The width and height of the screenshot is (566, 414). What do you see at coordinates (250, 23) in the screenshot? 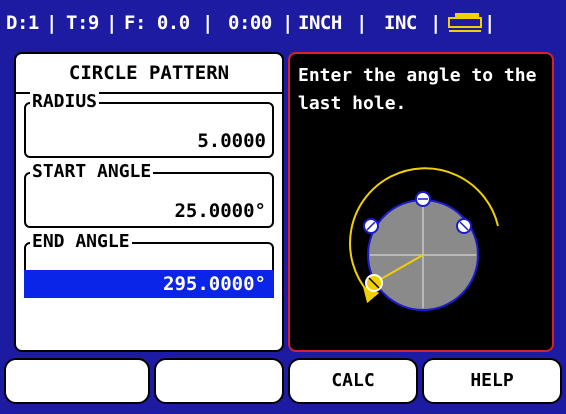
I see `time-indicator: 0:00` at bounding box center [250, 23].